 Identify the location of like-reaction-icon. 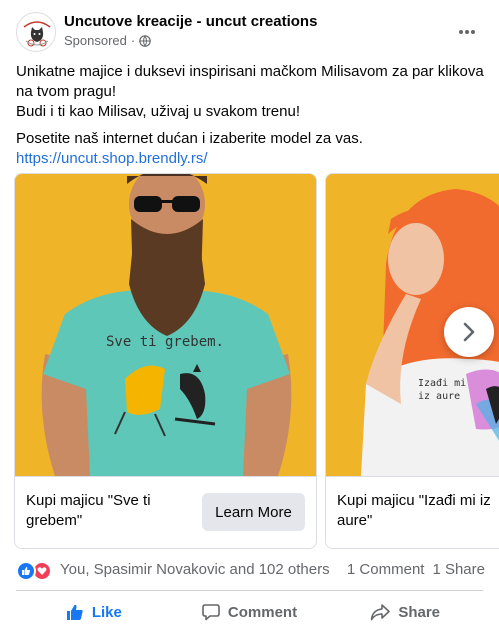
(26, 571).